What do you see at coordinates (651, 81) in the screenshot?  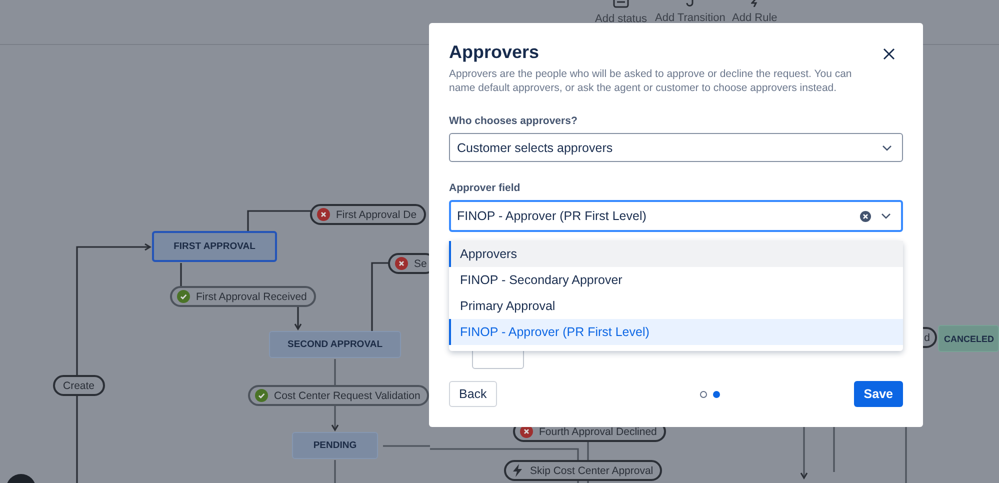 I see `dialog-description: Approvers are the people who will be asked to approve or decline the request. You can name default approvers, or ask the agent or customer to choose approvers instead.` at bounding box center [651, 81].